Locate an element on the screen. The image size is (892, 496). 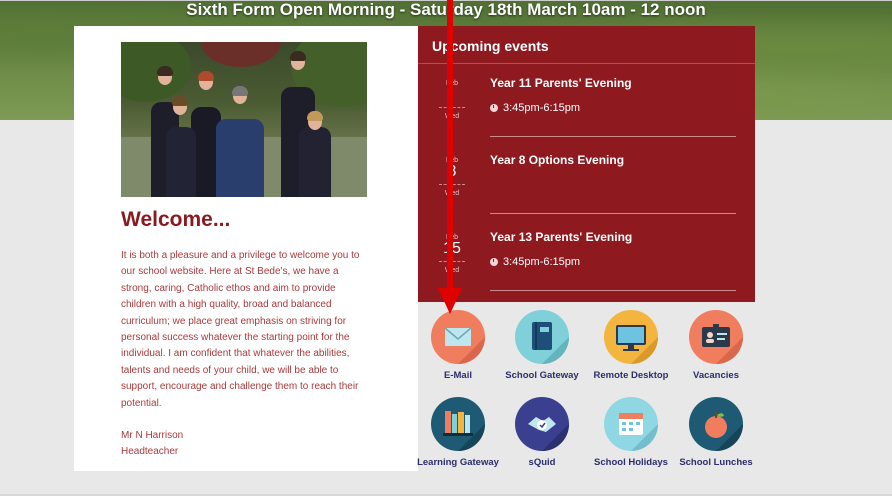
notebook-icon is located at coordinates (542, 337).